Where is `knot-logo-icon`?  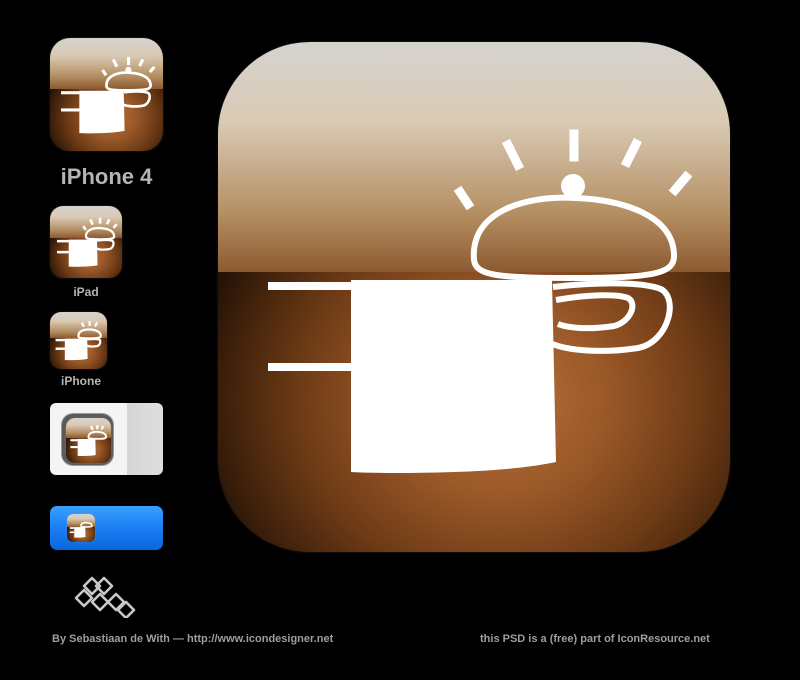
knot-logo-icon is located at coordinates (105, 597).